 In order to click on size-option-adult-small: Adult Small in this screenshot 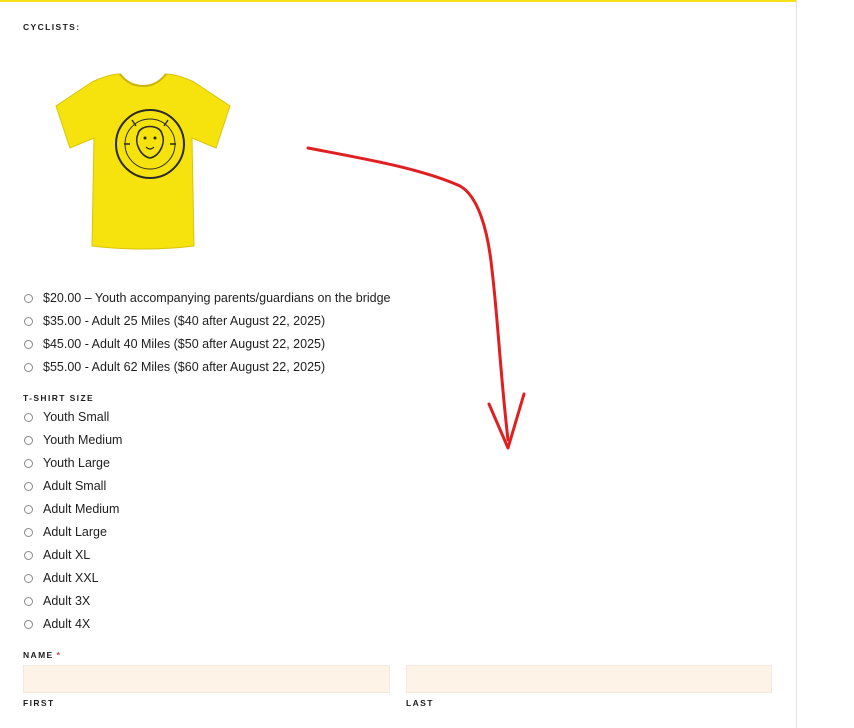, I will do `click(65, 486)`.